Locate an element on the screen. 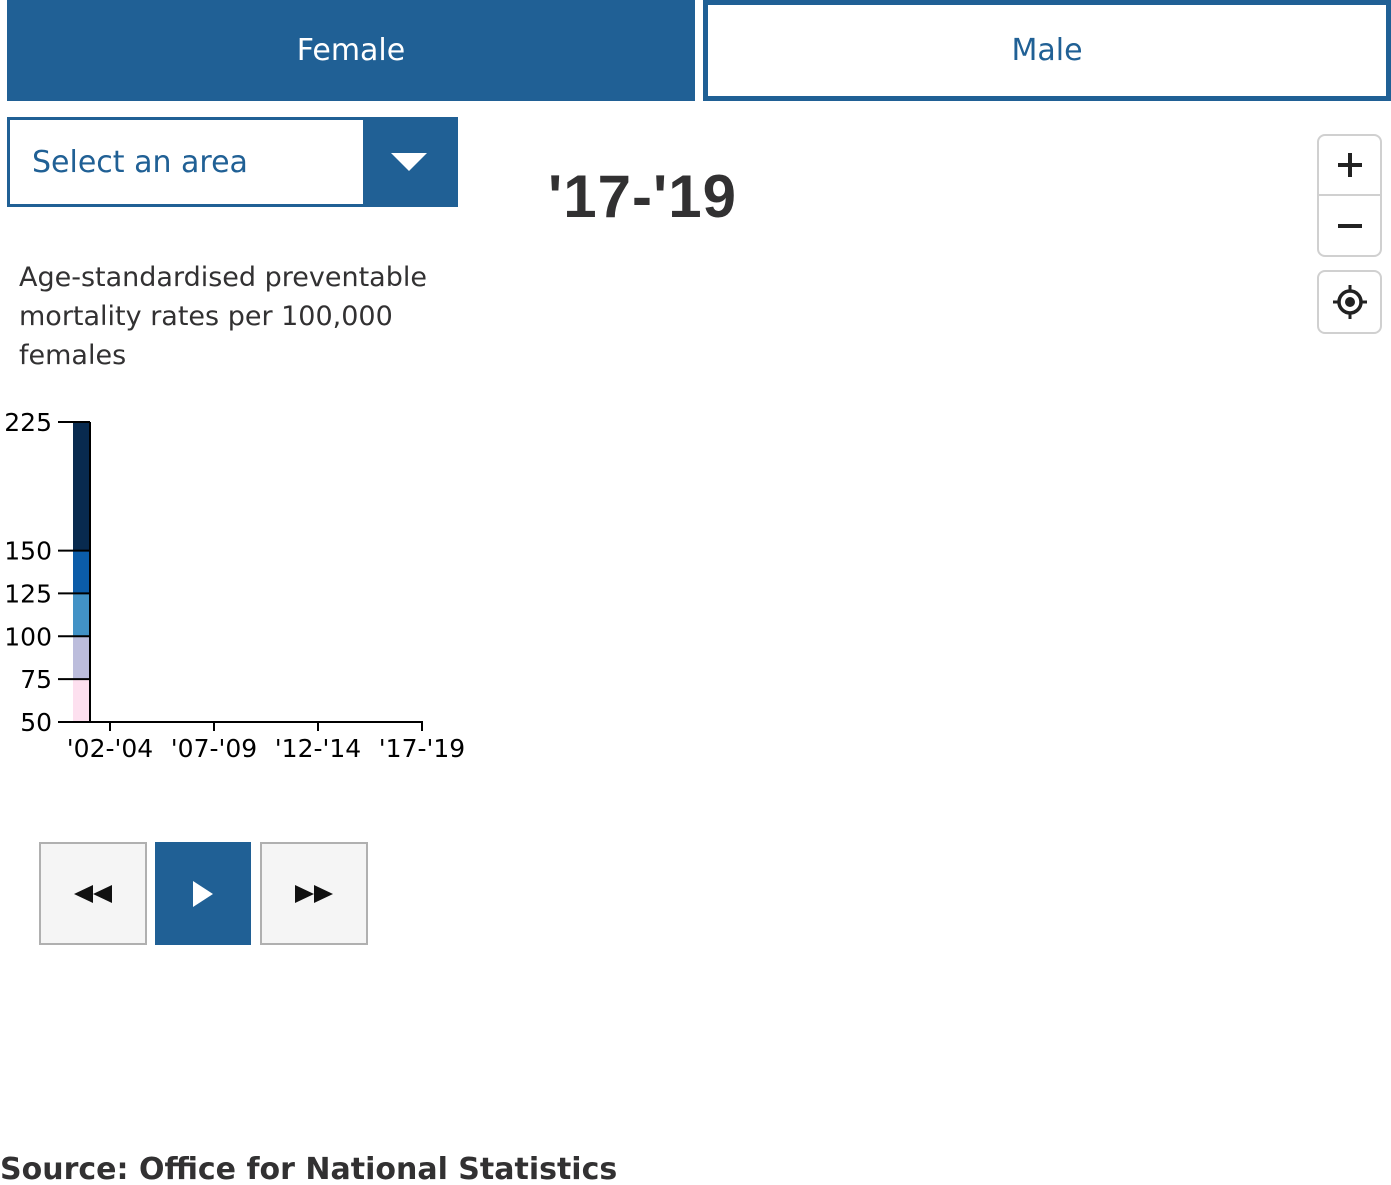 The width and height of the screenshot is (1391, 1185). play-icon is located at coordinates (203, 893).